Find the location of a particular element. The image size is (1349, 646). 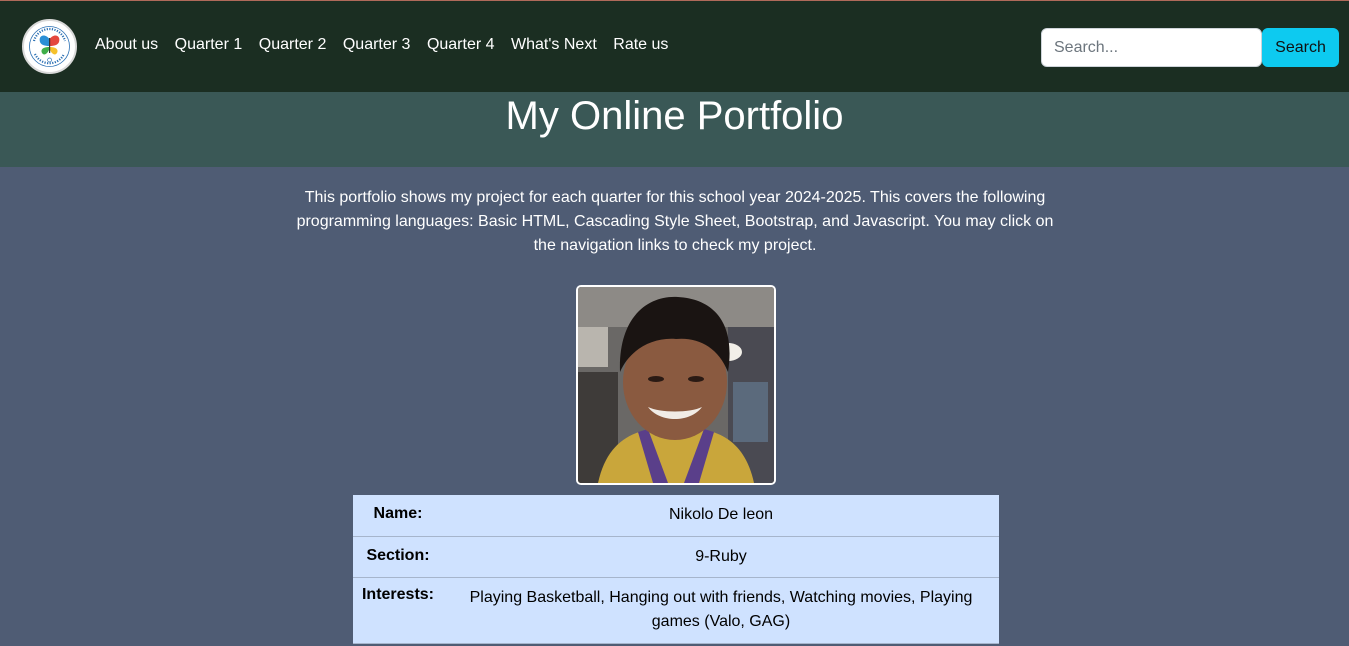

name-value: Nikolo De leon is located at coordinates (721, 516).